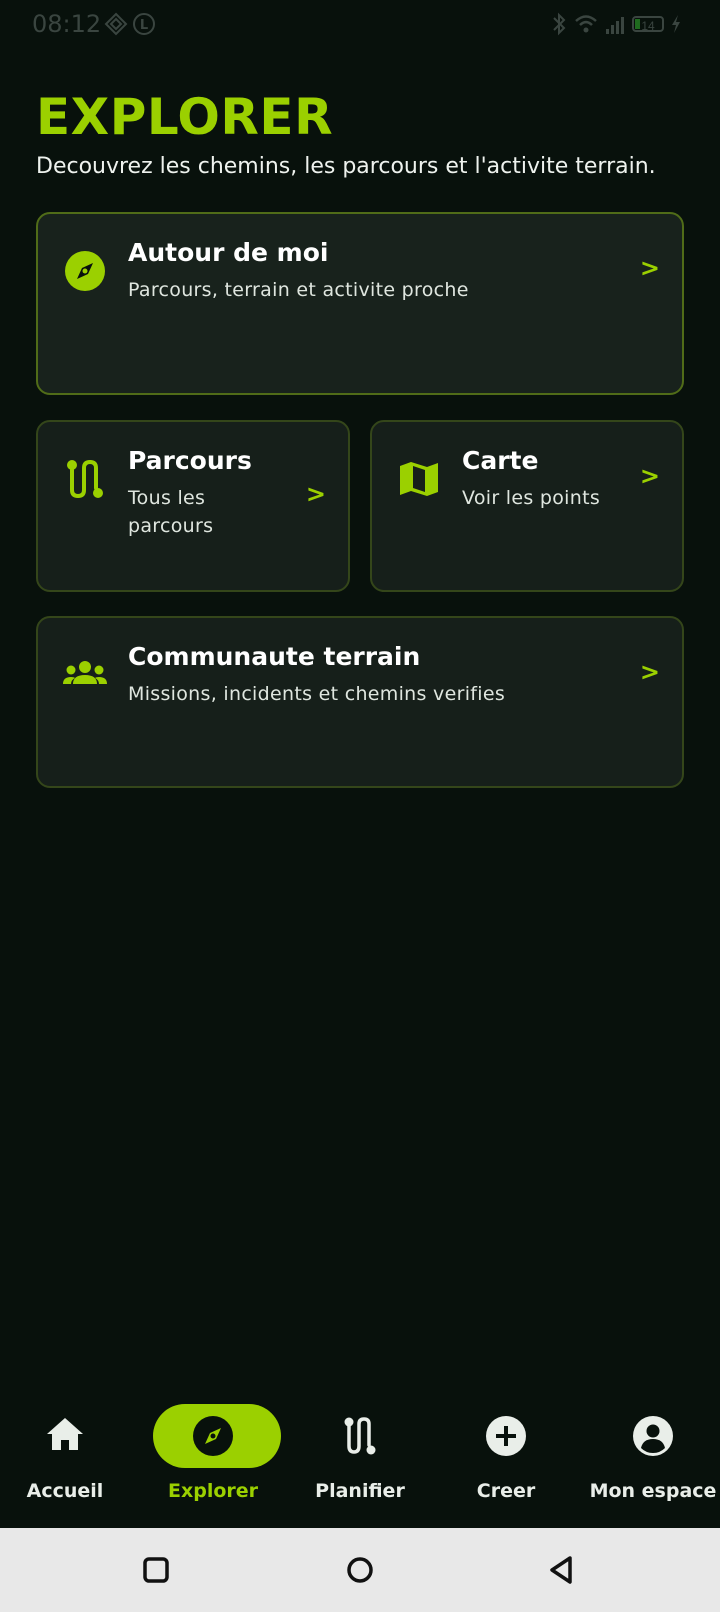 This screenshot has height=1612, width=720. I want to click on svg-text: L, so click(144, 25).